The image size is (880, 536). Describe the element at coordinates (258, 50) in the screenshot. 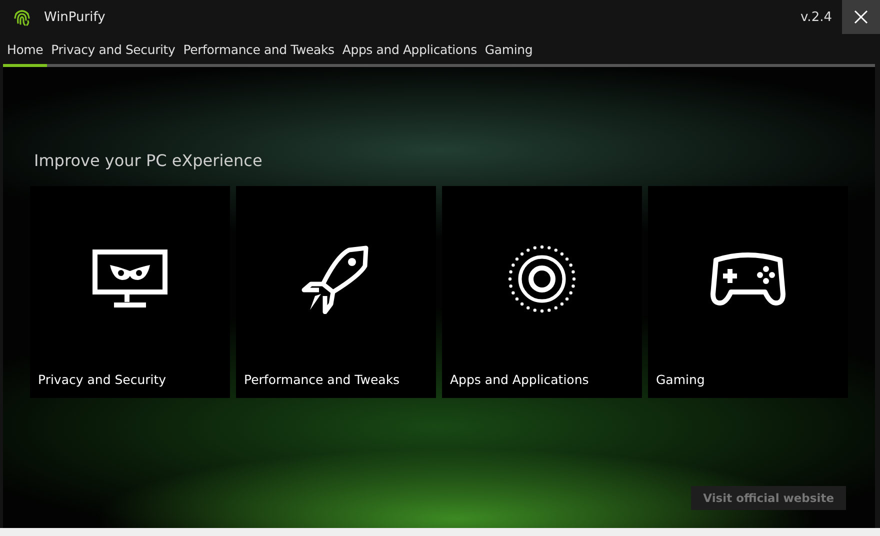

I see `nav-tab: Performance and Tweaks` at that location.